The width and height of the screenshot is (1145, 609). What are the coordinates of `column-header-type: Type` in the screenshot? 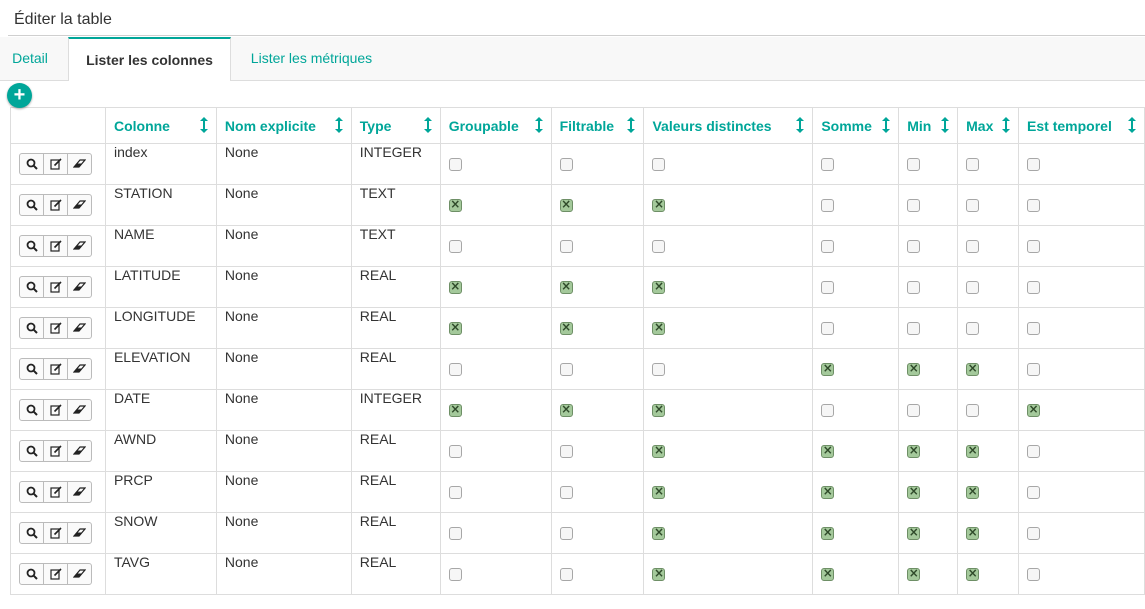 It's located at (395, 125).